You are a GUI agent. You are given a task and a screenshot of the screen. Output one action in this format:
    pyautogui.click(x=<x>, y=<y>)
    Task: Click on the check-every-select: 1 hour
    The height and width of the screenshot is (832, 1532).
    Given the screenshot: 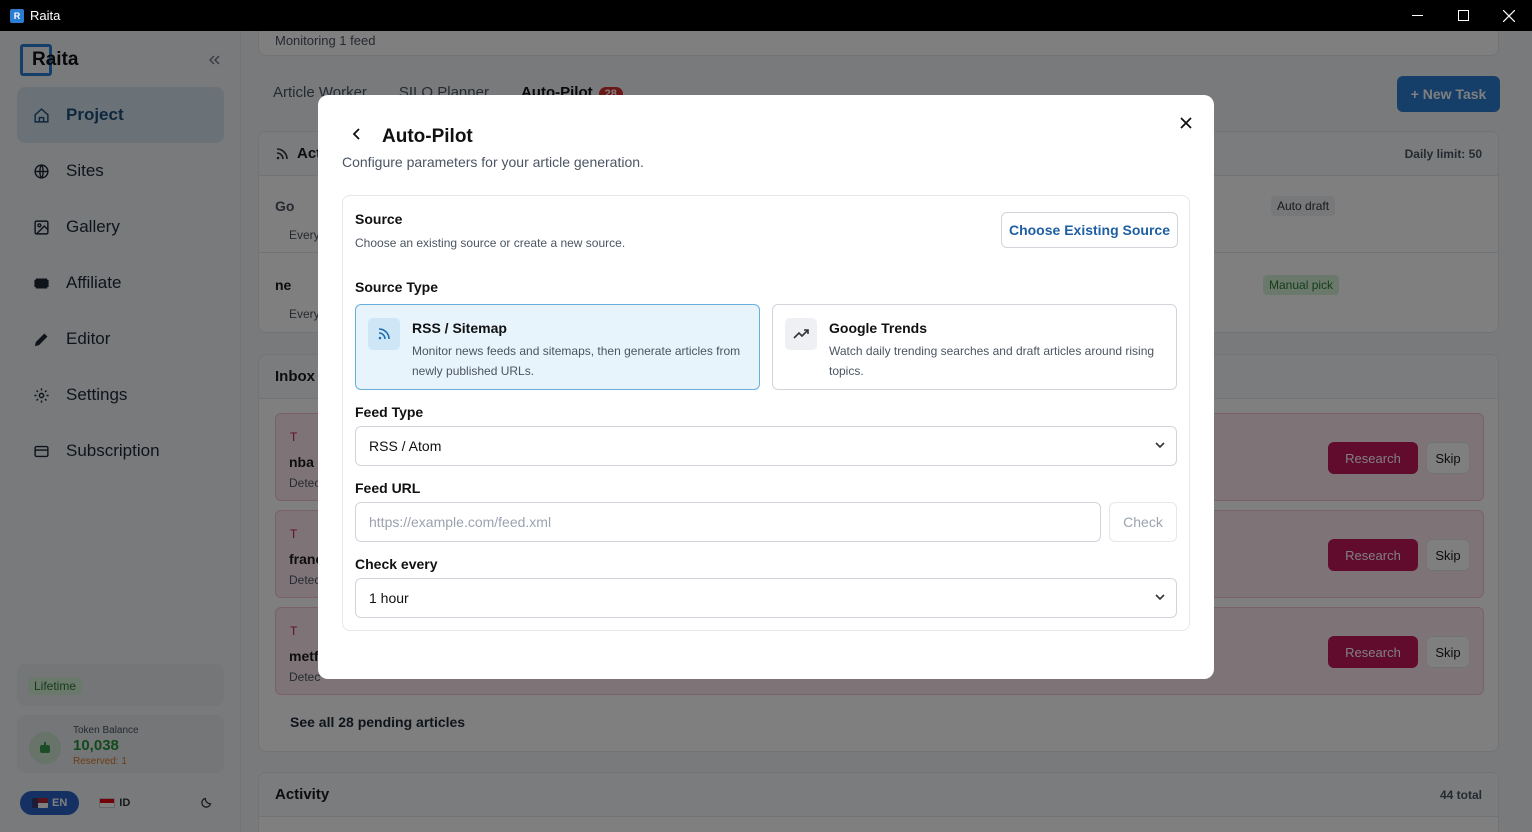 What is the action you would take?
    pyautogui.click(x=766, y=598)
    